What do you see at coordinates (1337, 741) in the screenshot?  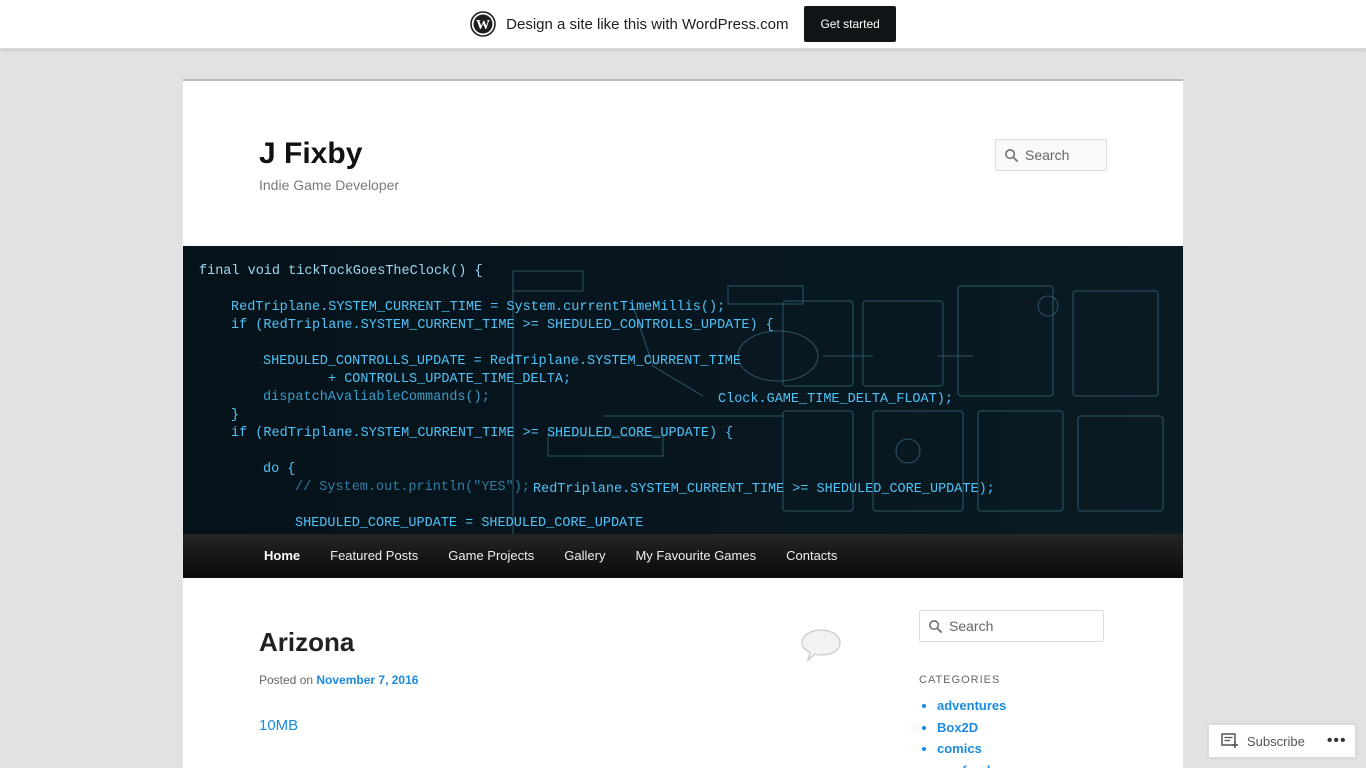 I see `more-options-icon: •••` at bounding box center [1337, 741].